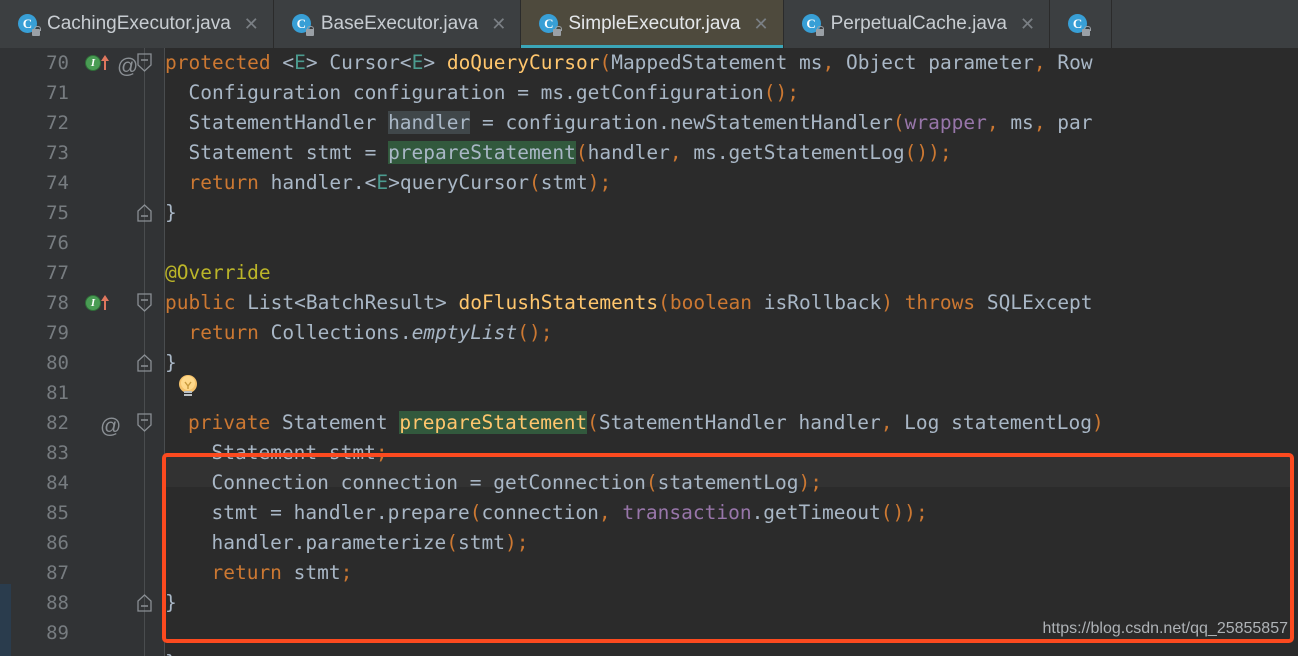 This screenshot has width=1298, height=656. I want to click on code-text: @Override, so click(218, 272).